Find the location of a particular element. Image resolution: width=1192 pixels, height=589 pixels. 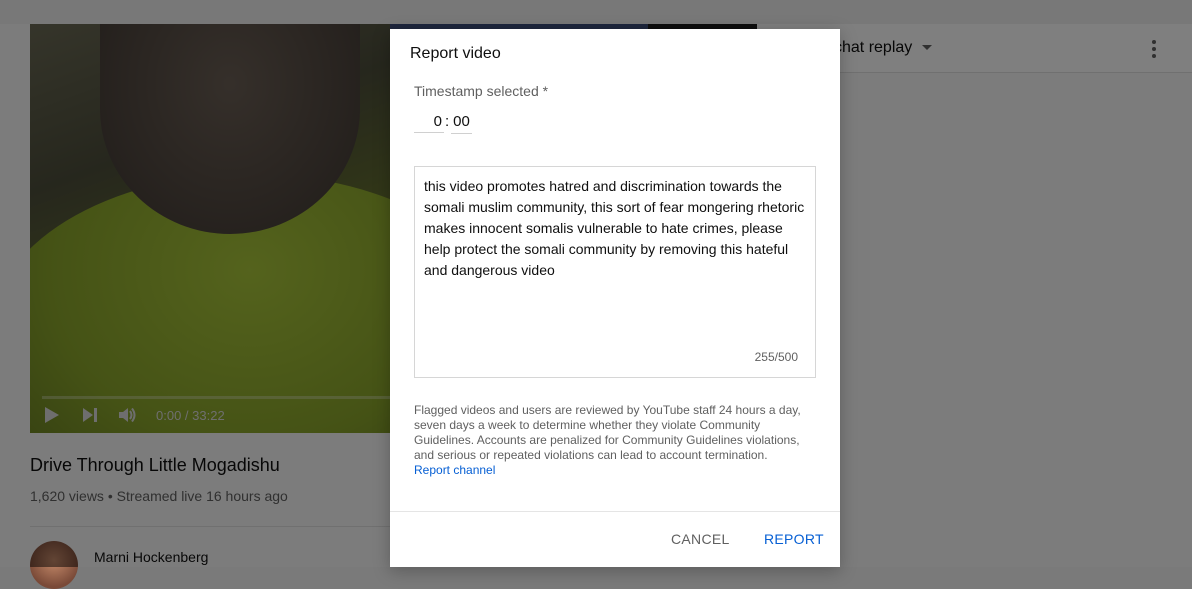

report-channel-link: Report channel is located at coordinates (454, 470).